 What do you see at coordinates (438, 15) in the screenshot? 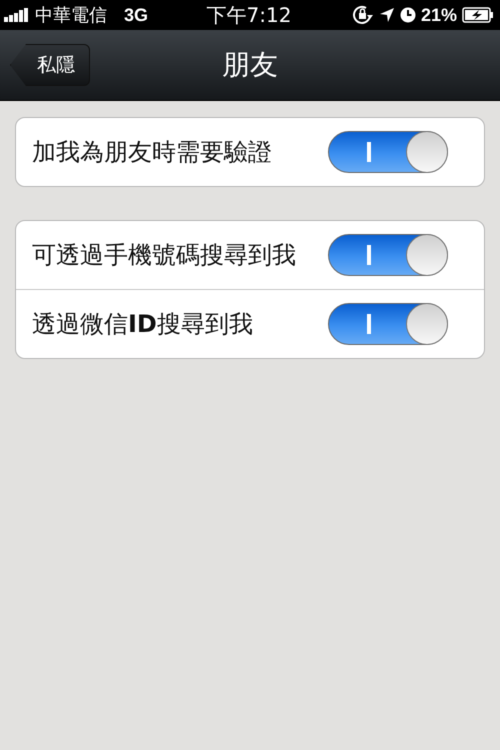
I see `battery-percent: 21%` at bounding box center [438, 15].